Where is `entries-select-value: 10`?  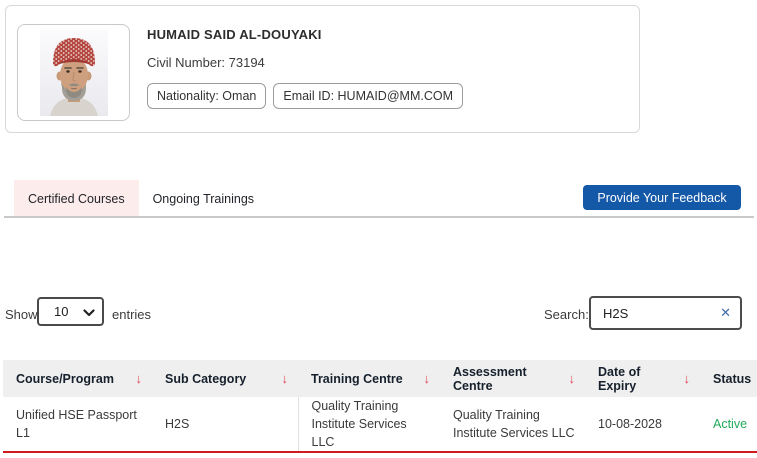
entries-select-value: 10 is located at coordinates (61, 311).